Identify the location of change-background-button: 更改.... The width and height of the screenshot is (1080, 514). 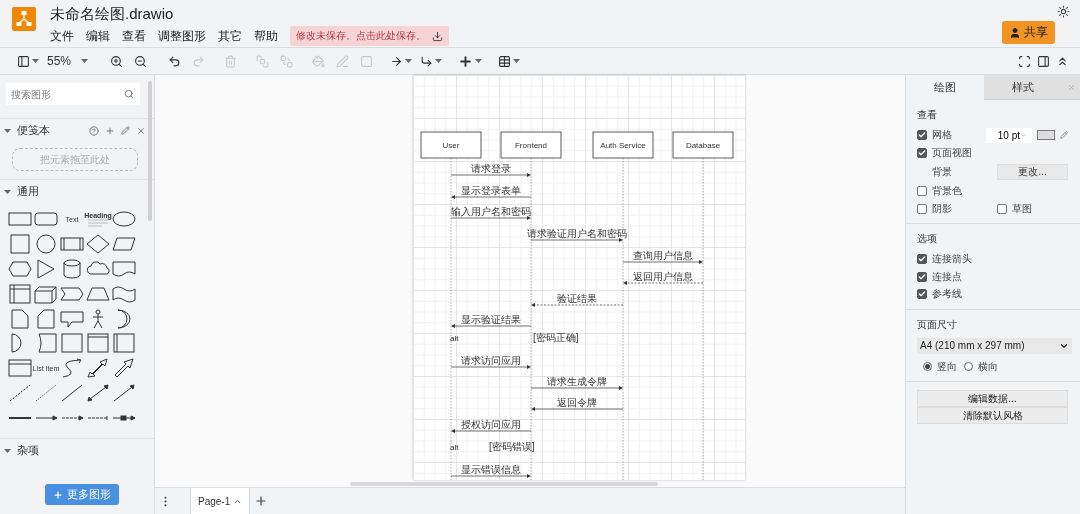
(1032, 172).